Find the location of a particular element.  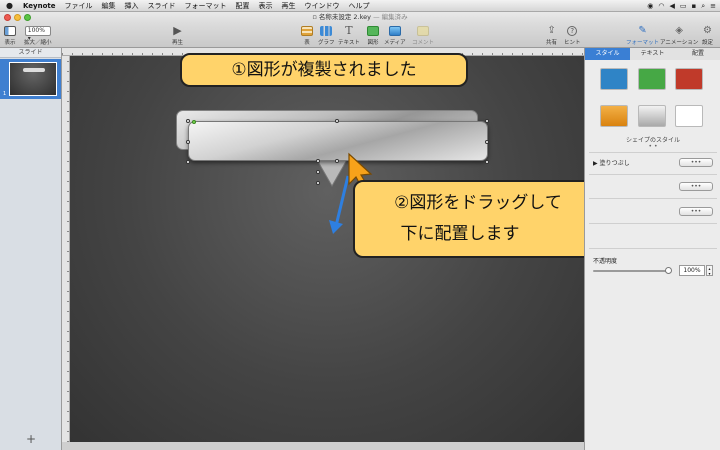

tab-text: テキスト is located at coordinates (652, 54).